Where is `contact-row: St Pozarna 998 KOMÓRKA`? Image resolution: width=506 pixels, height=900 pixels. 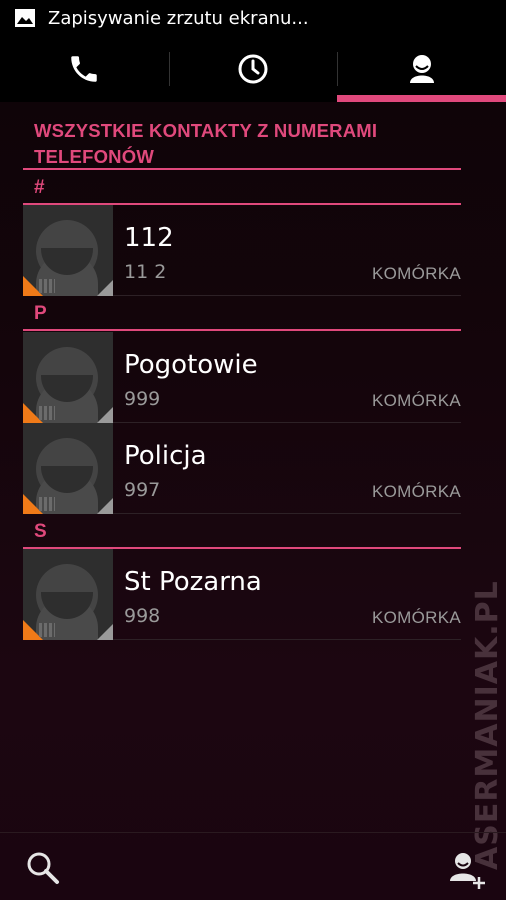 contact-row: St Pozarna 998 KOMÓRKA is located at coordinates (242, 594).